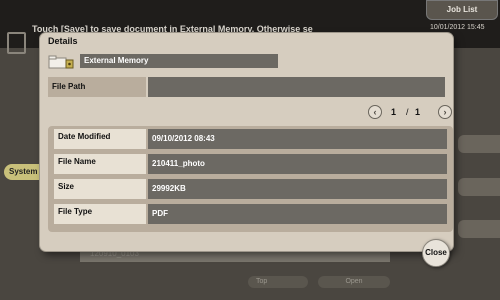 The image size is (500, 300). I want to click on info-row-date-modified: Date Modified 09/10/2012 08:43, so click(251, 139).